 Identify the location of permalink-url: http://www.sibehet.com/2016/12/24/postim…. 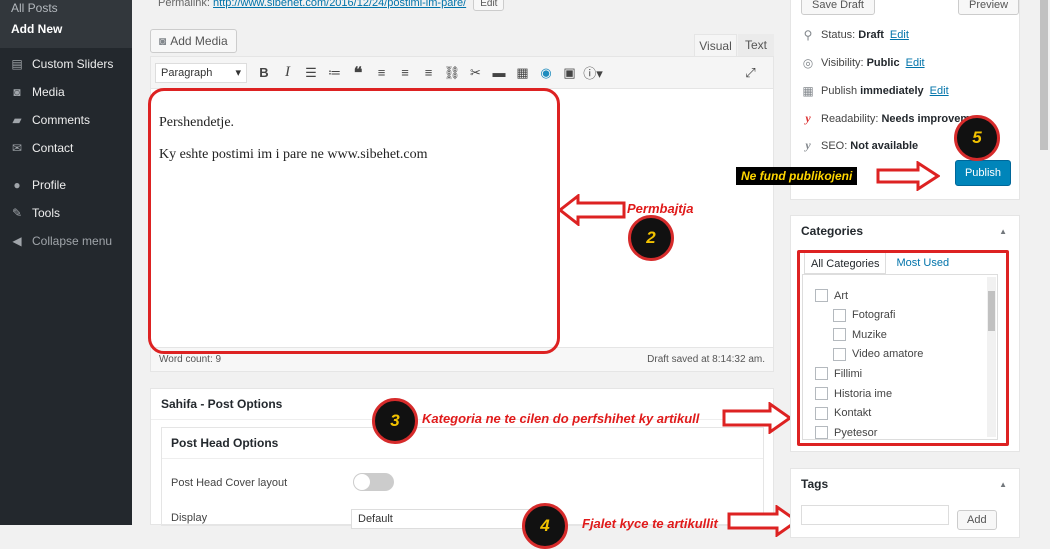
(339, 4).